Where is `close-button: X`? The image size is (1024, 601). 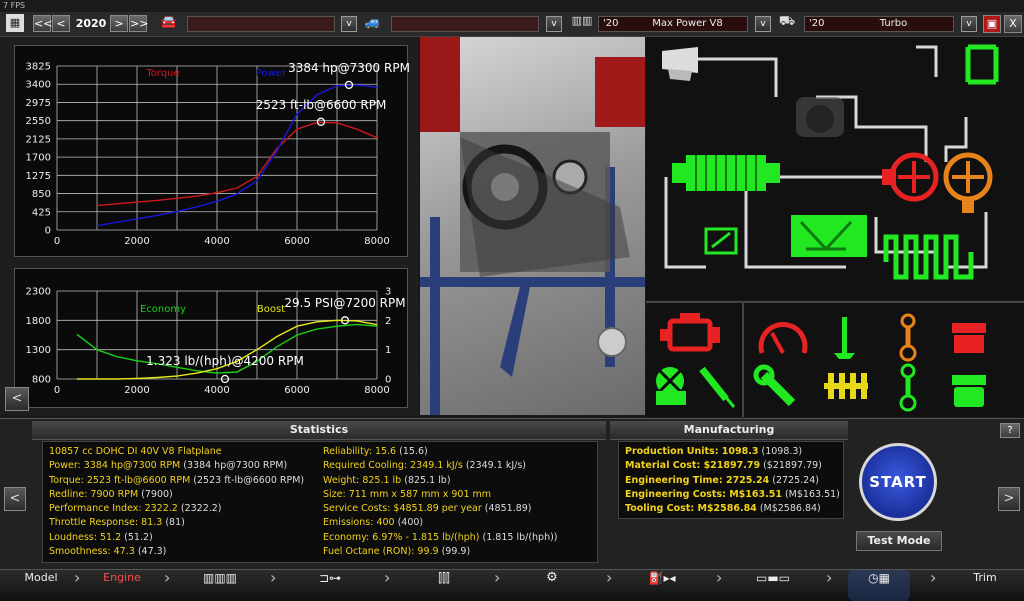 close-button: X is located at coordinates (1013, 24).